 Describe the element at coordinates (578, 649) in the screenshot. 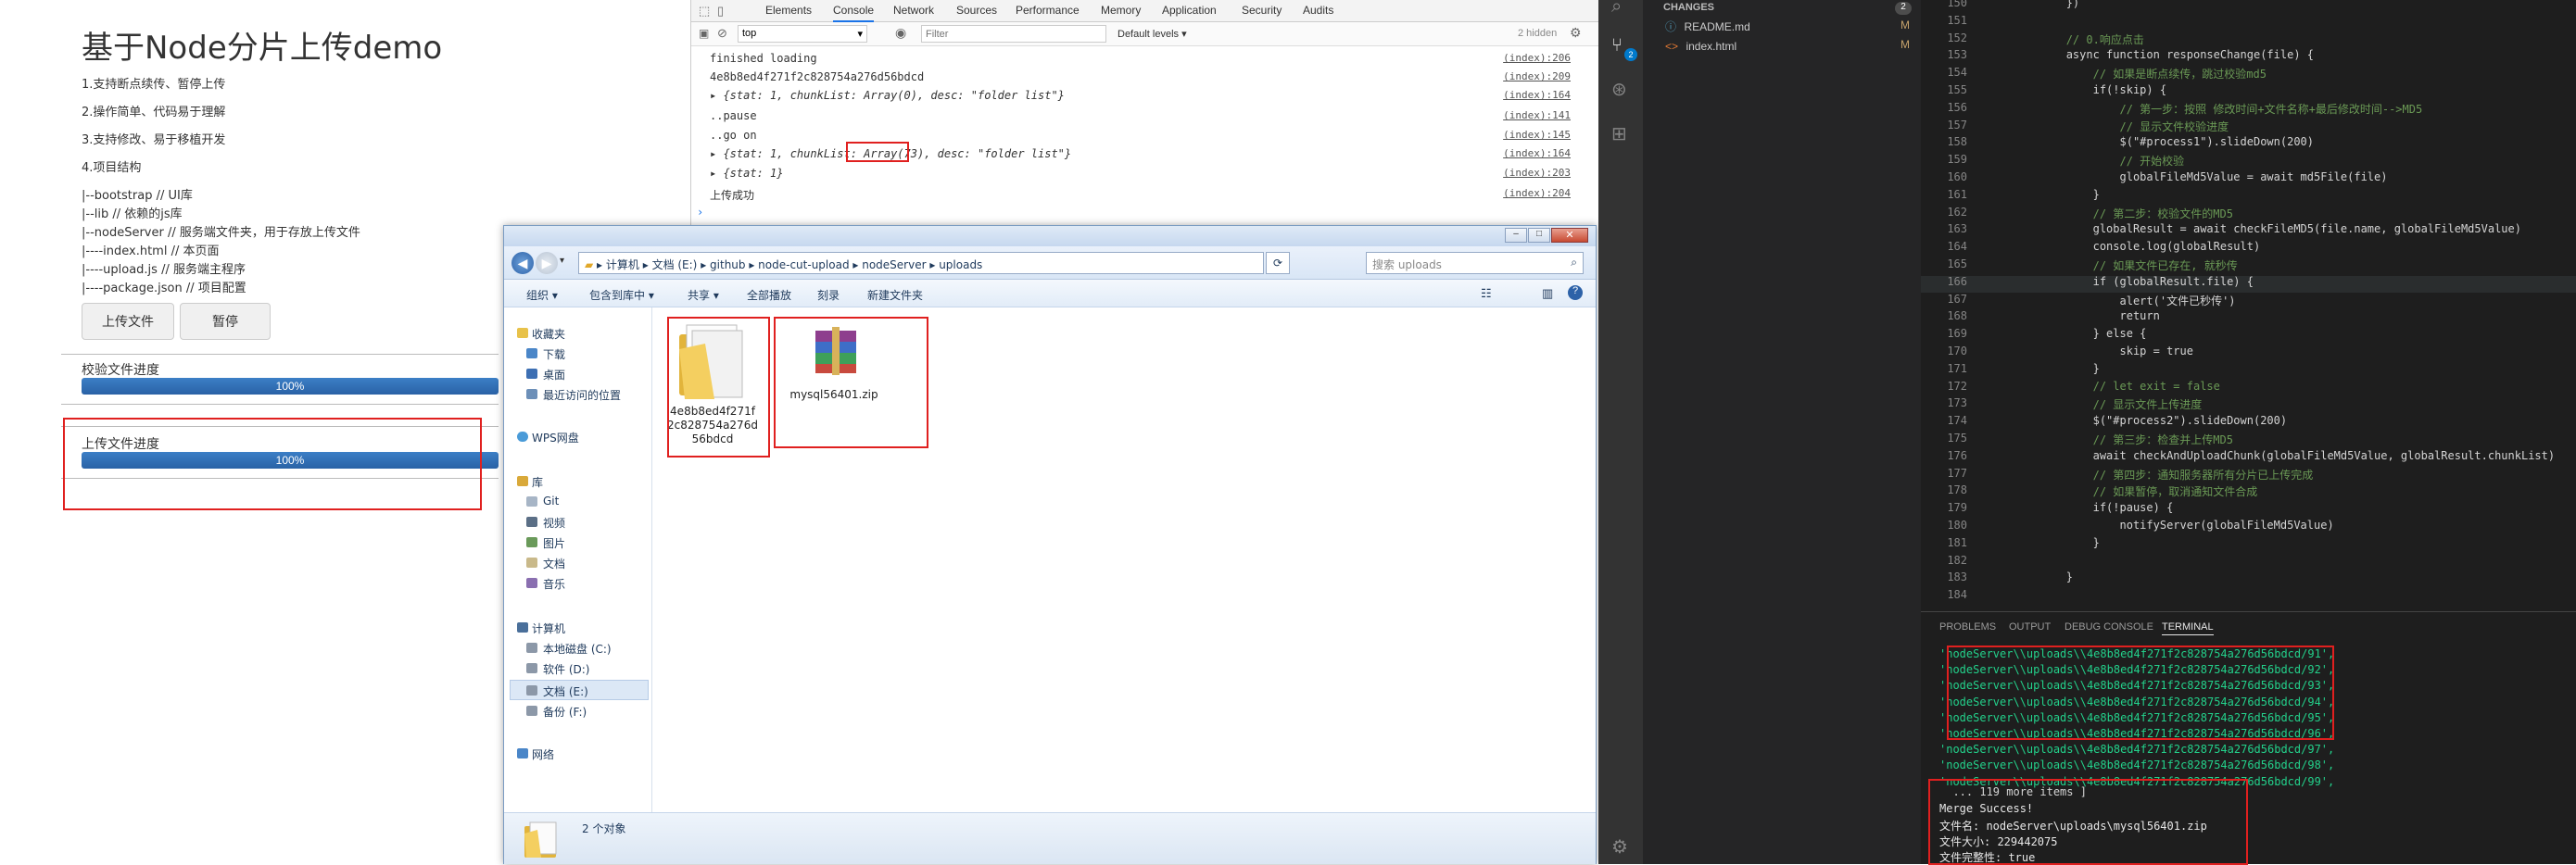

I see `nav-item-drive-c: 本地磁盘 (C:)` at that location.